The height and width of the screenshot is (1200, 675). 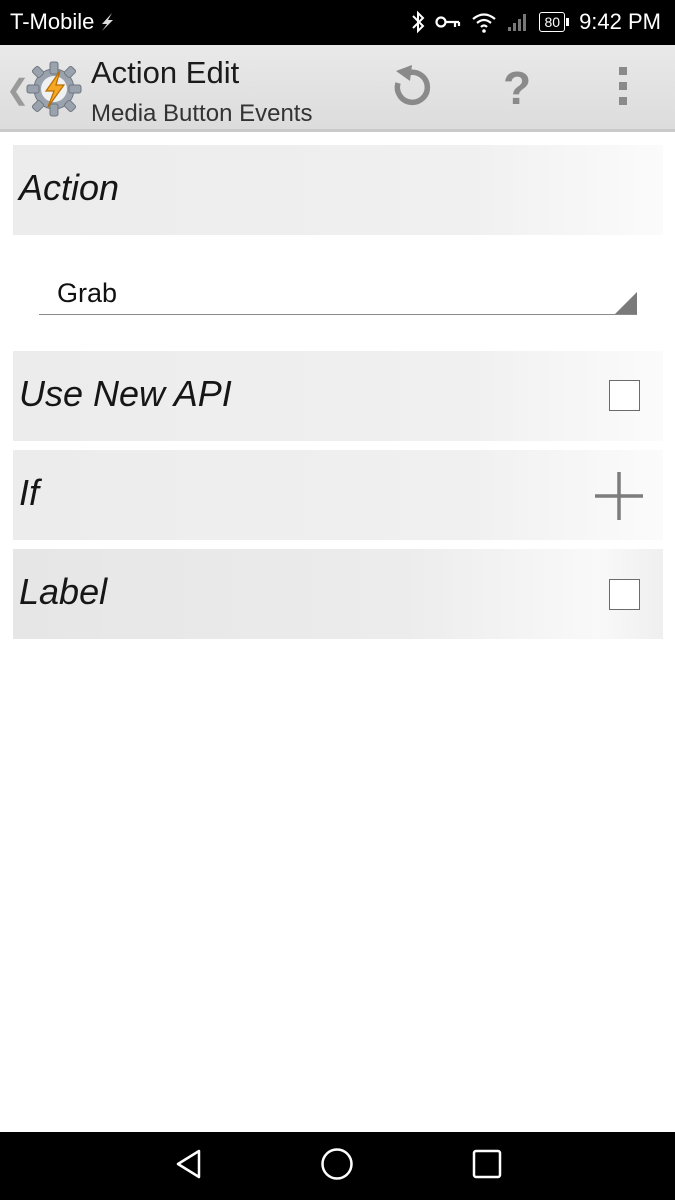 I want to click on add-condition-icon, so click(x=619, y=496).